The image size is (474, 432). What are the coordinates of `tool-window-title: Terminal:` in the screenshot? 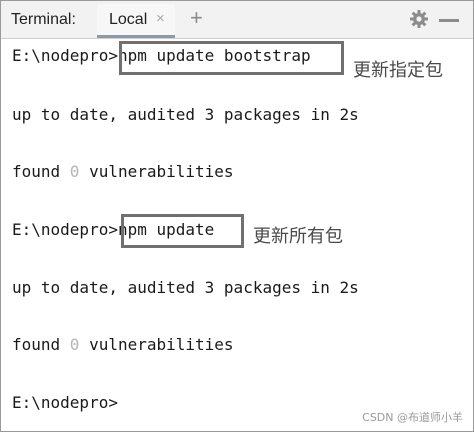 It's located at (43, 19).